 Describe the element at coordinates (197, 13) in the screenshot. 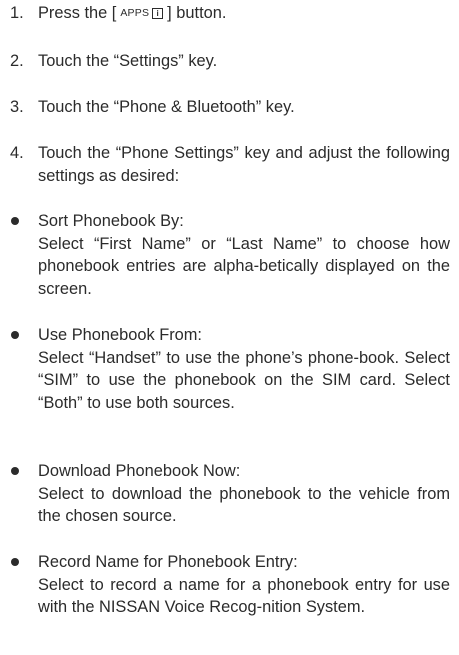

I see `step-text-after: ] button.` at that location.